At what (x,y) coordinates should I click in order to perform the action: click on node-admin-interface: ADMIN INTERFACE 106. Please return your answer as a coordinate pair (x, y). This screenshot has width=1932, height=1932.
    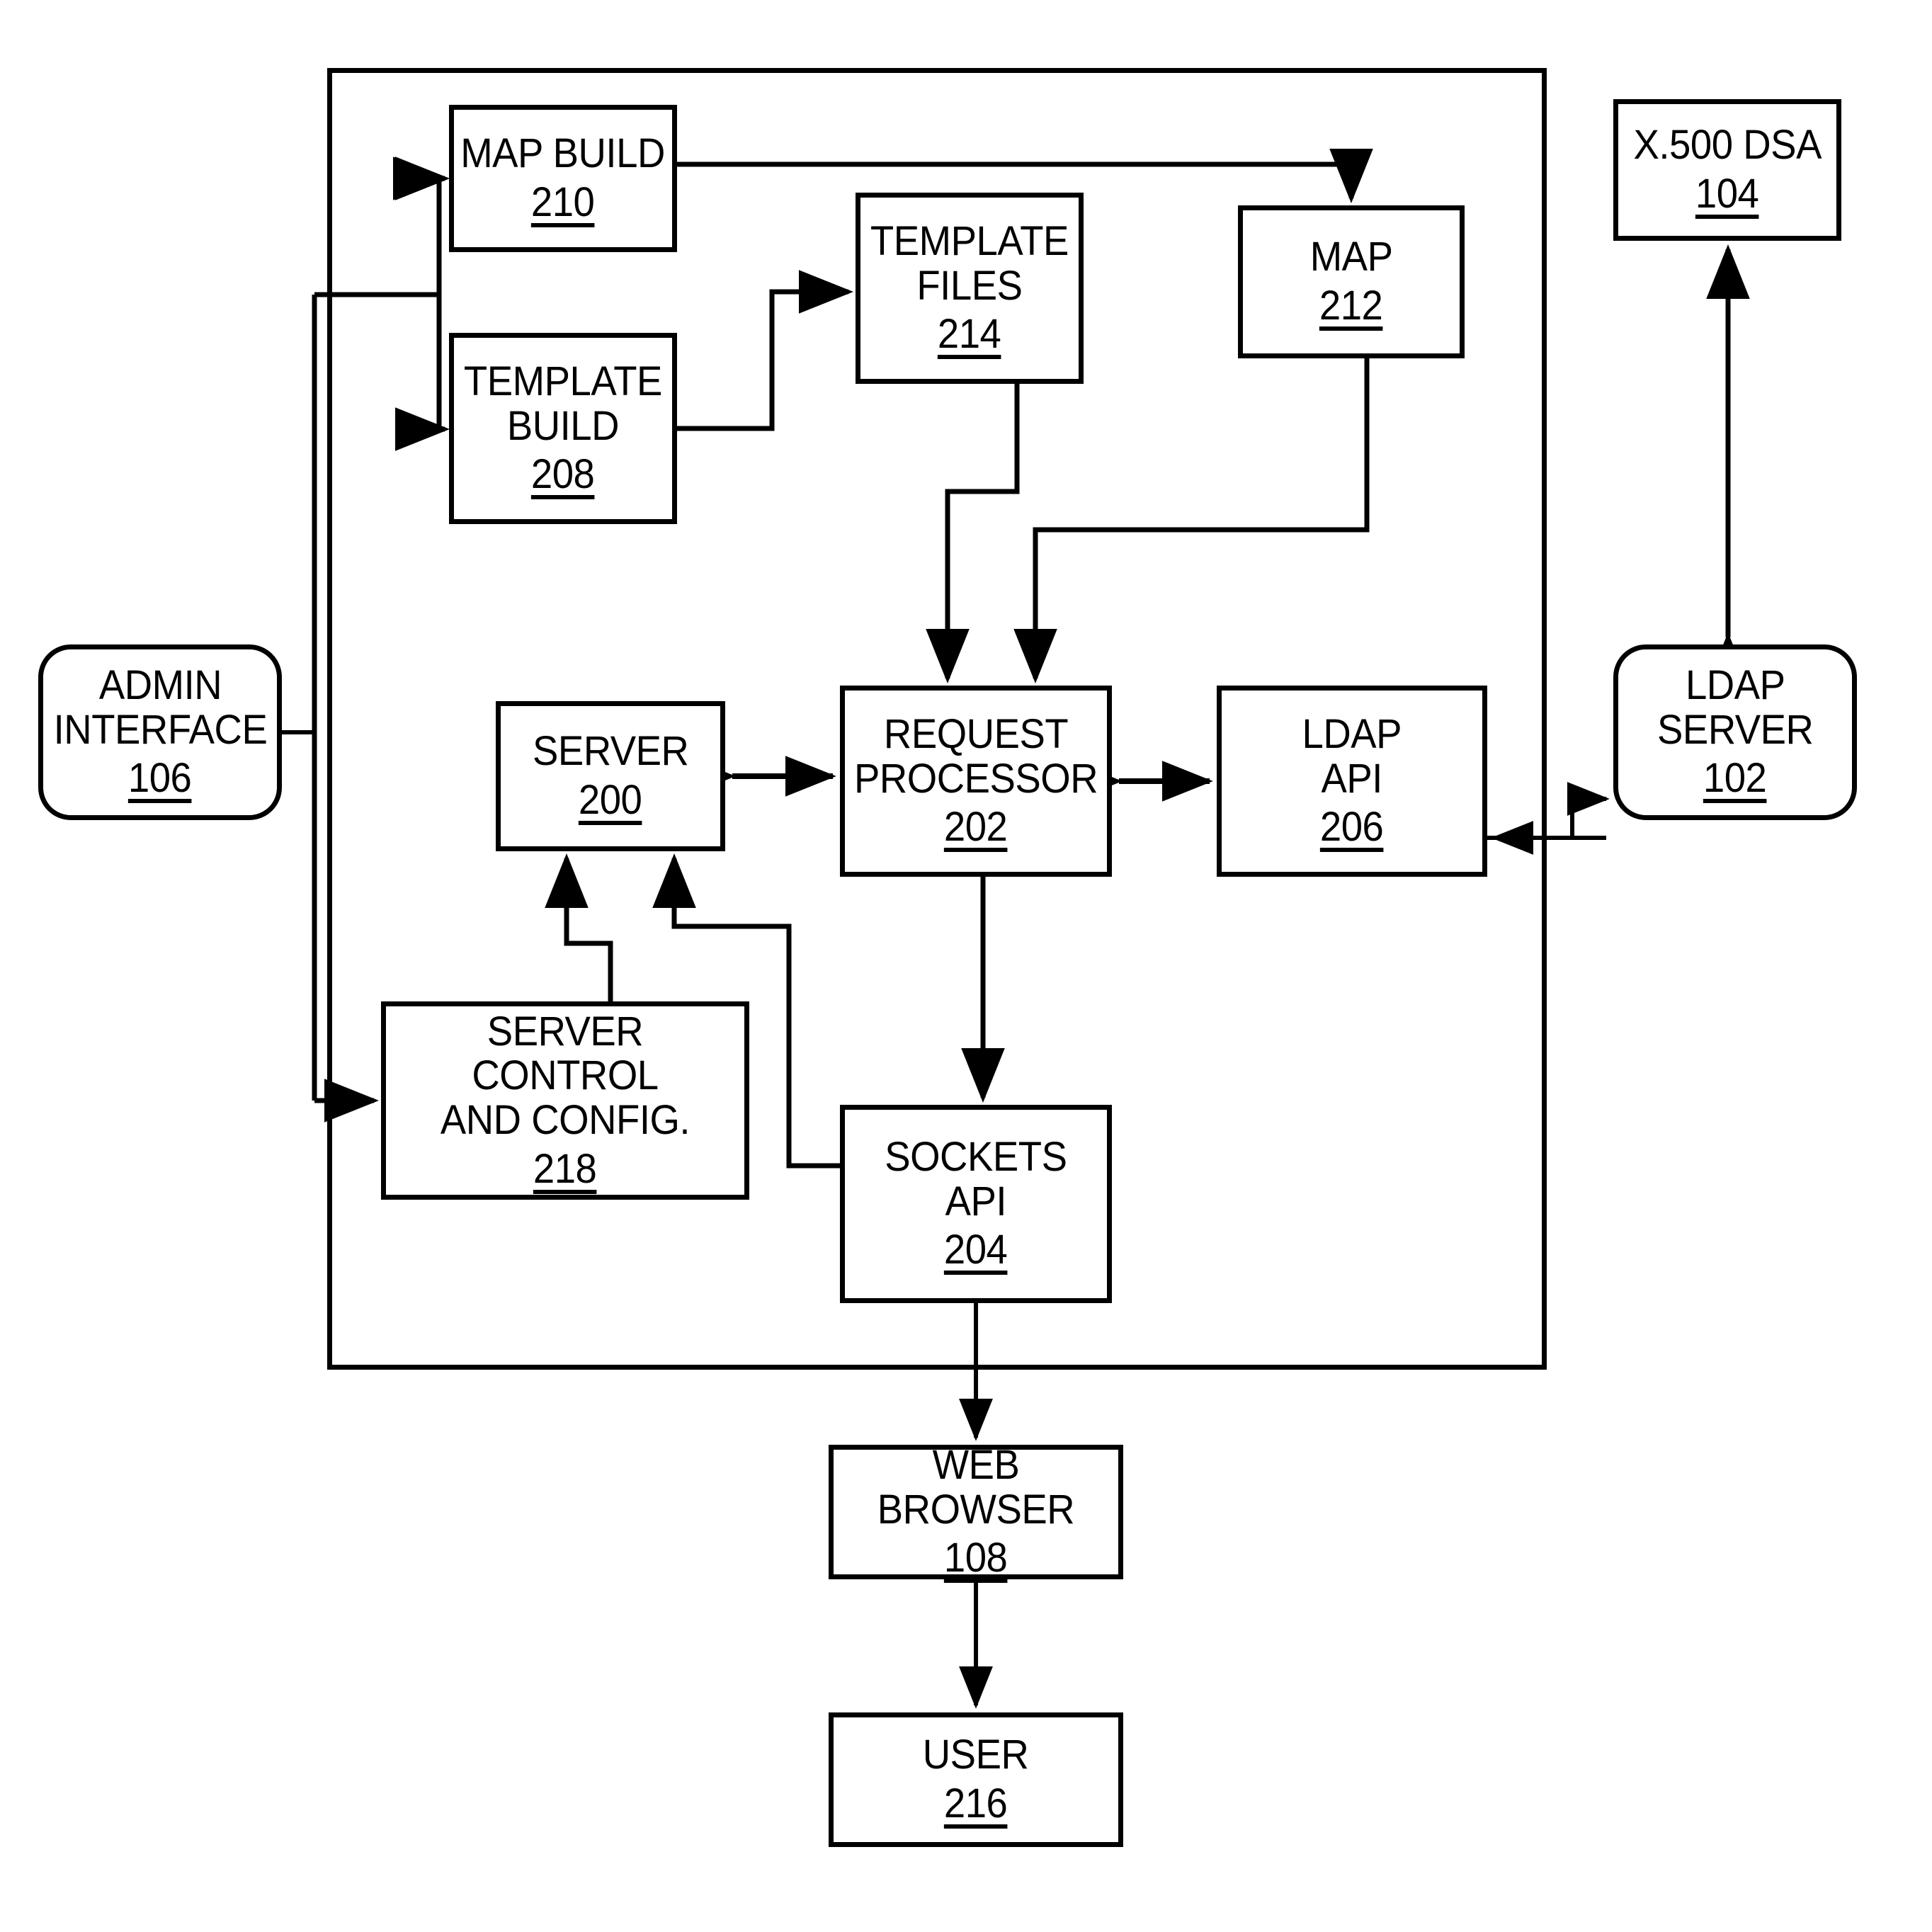
    Looking at the image, I should click on (160, 732).